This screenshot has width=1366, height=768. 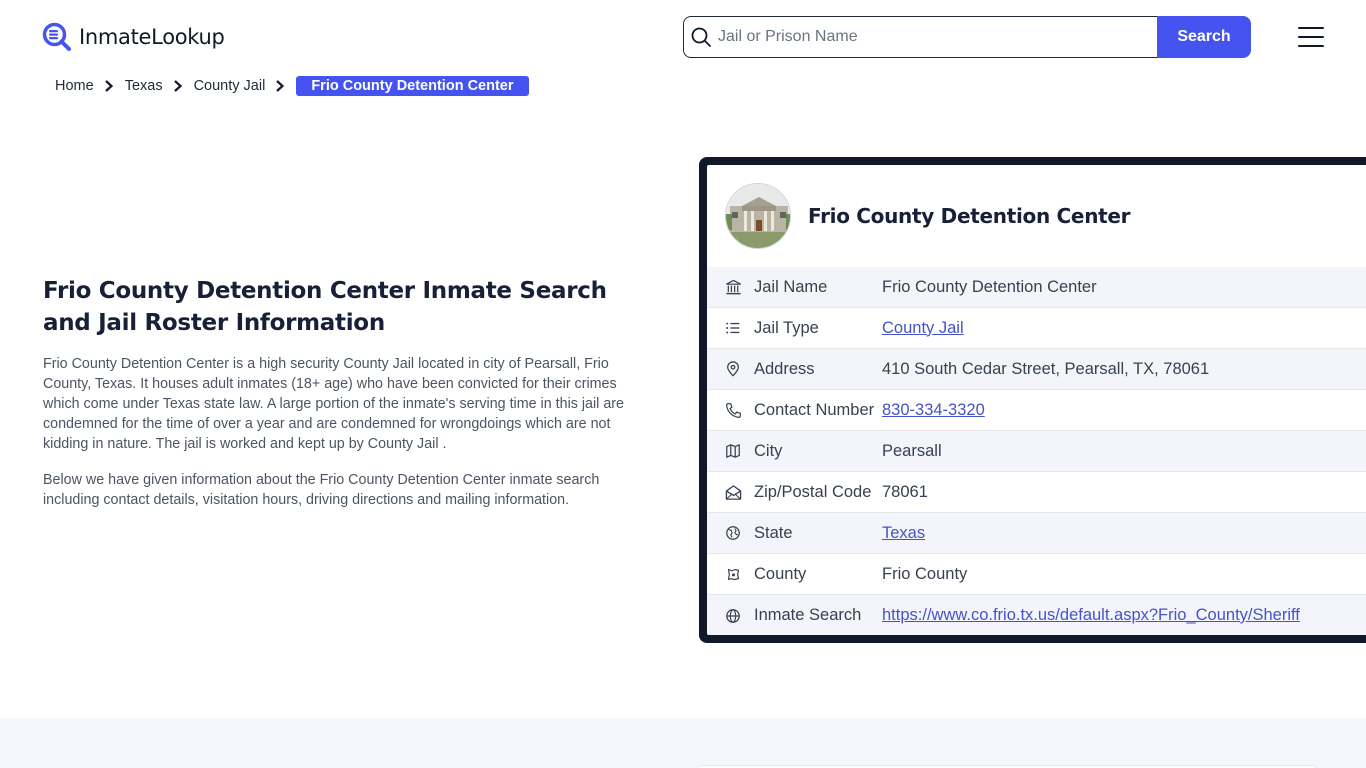 I want to click on detail-row-city: City Pearsall, so click(x=1036, y=451).